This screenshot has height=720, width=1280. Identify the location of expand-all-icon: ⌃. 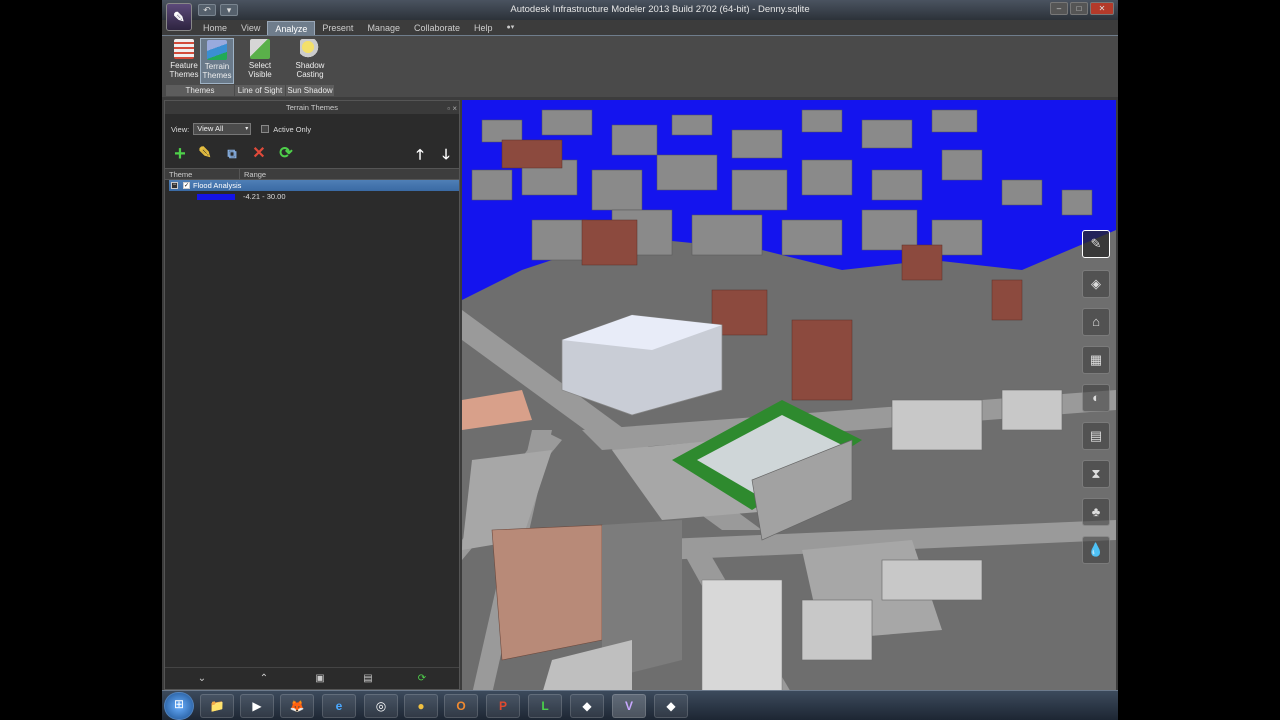
(264, 679).